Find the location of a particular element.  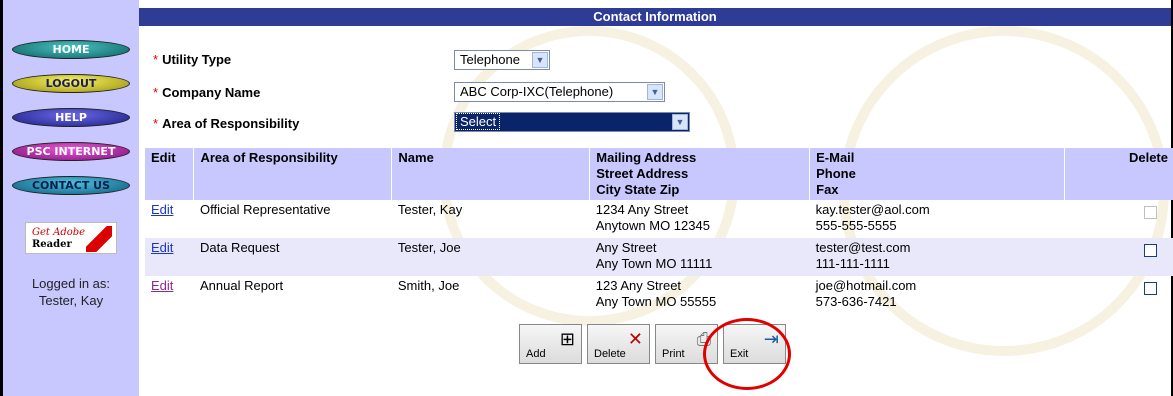

header-phone: Phone is located at coordinates (836, 173).